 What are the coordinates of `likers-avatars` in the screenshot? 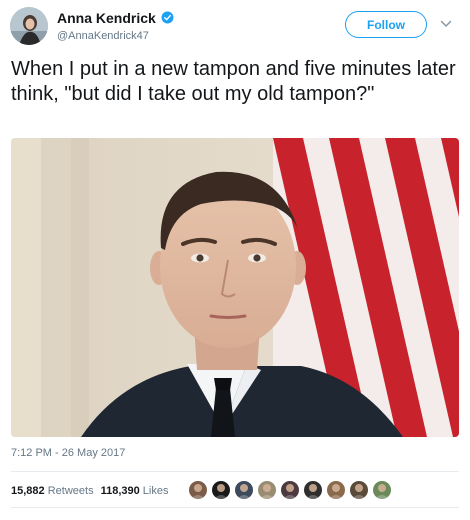 It's located at (290, 490).